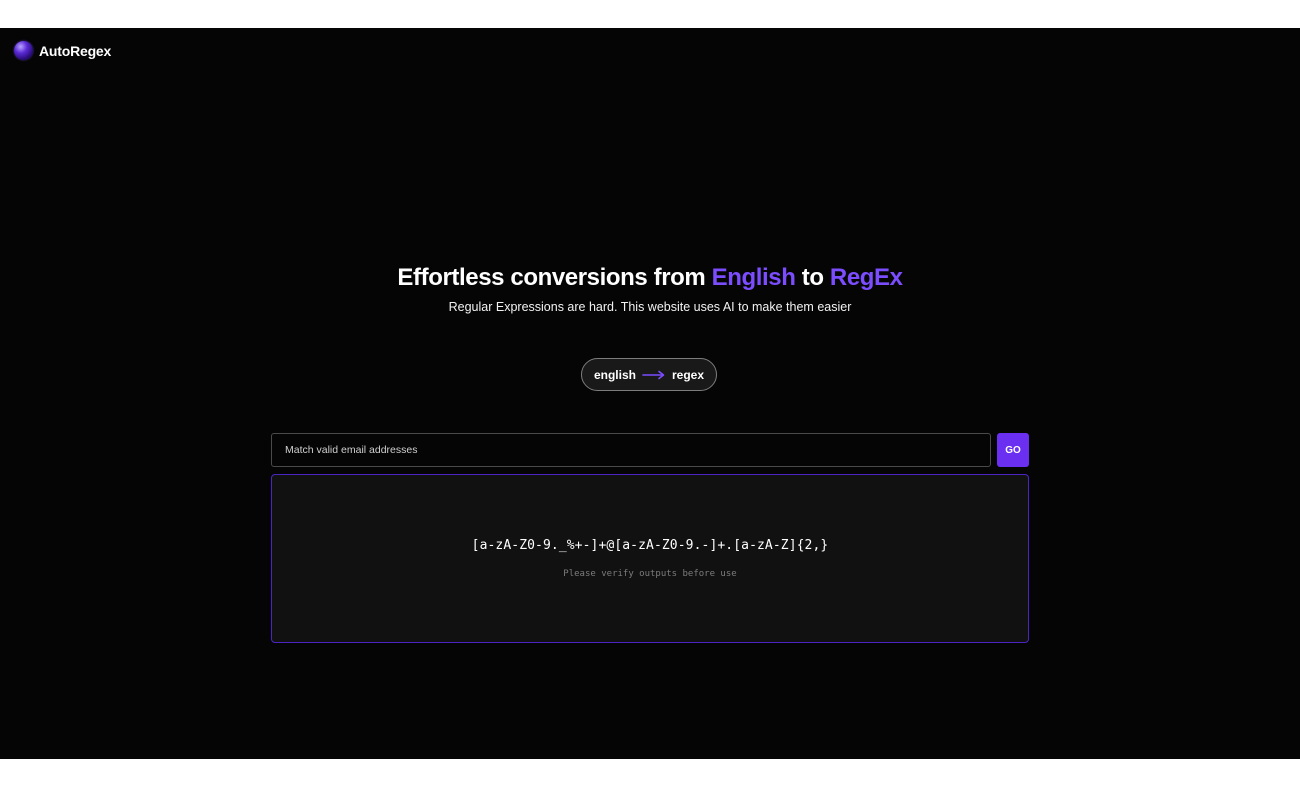  I want to click on verify-disclaimer: Please verify outputs before use, so click(650, 574).